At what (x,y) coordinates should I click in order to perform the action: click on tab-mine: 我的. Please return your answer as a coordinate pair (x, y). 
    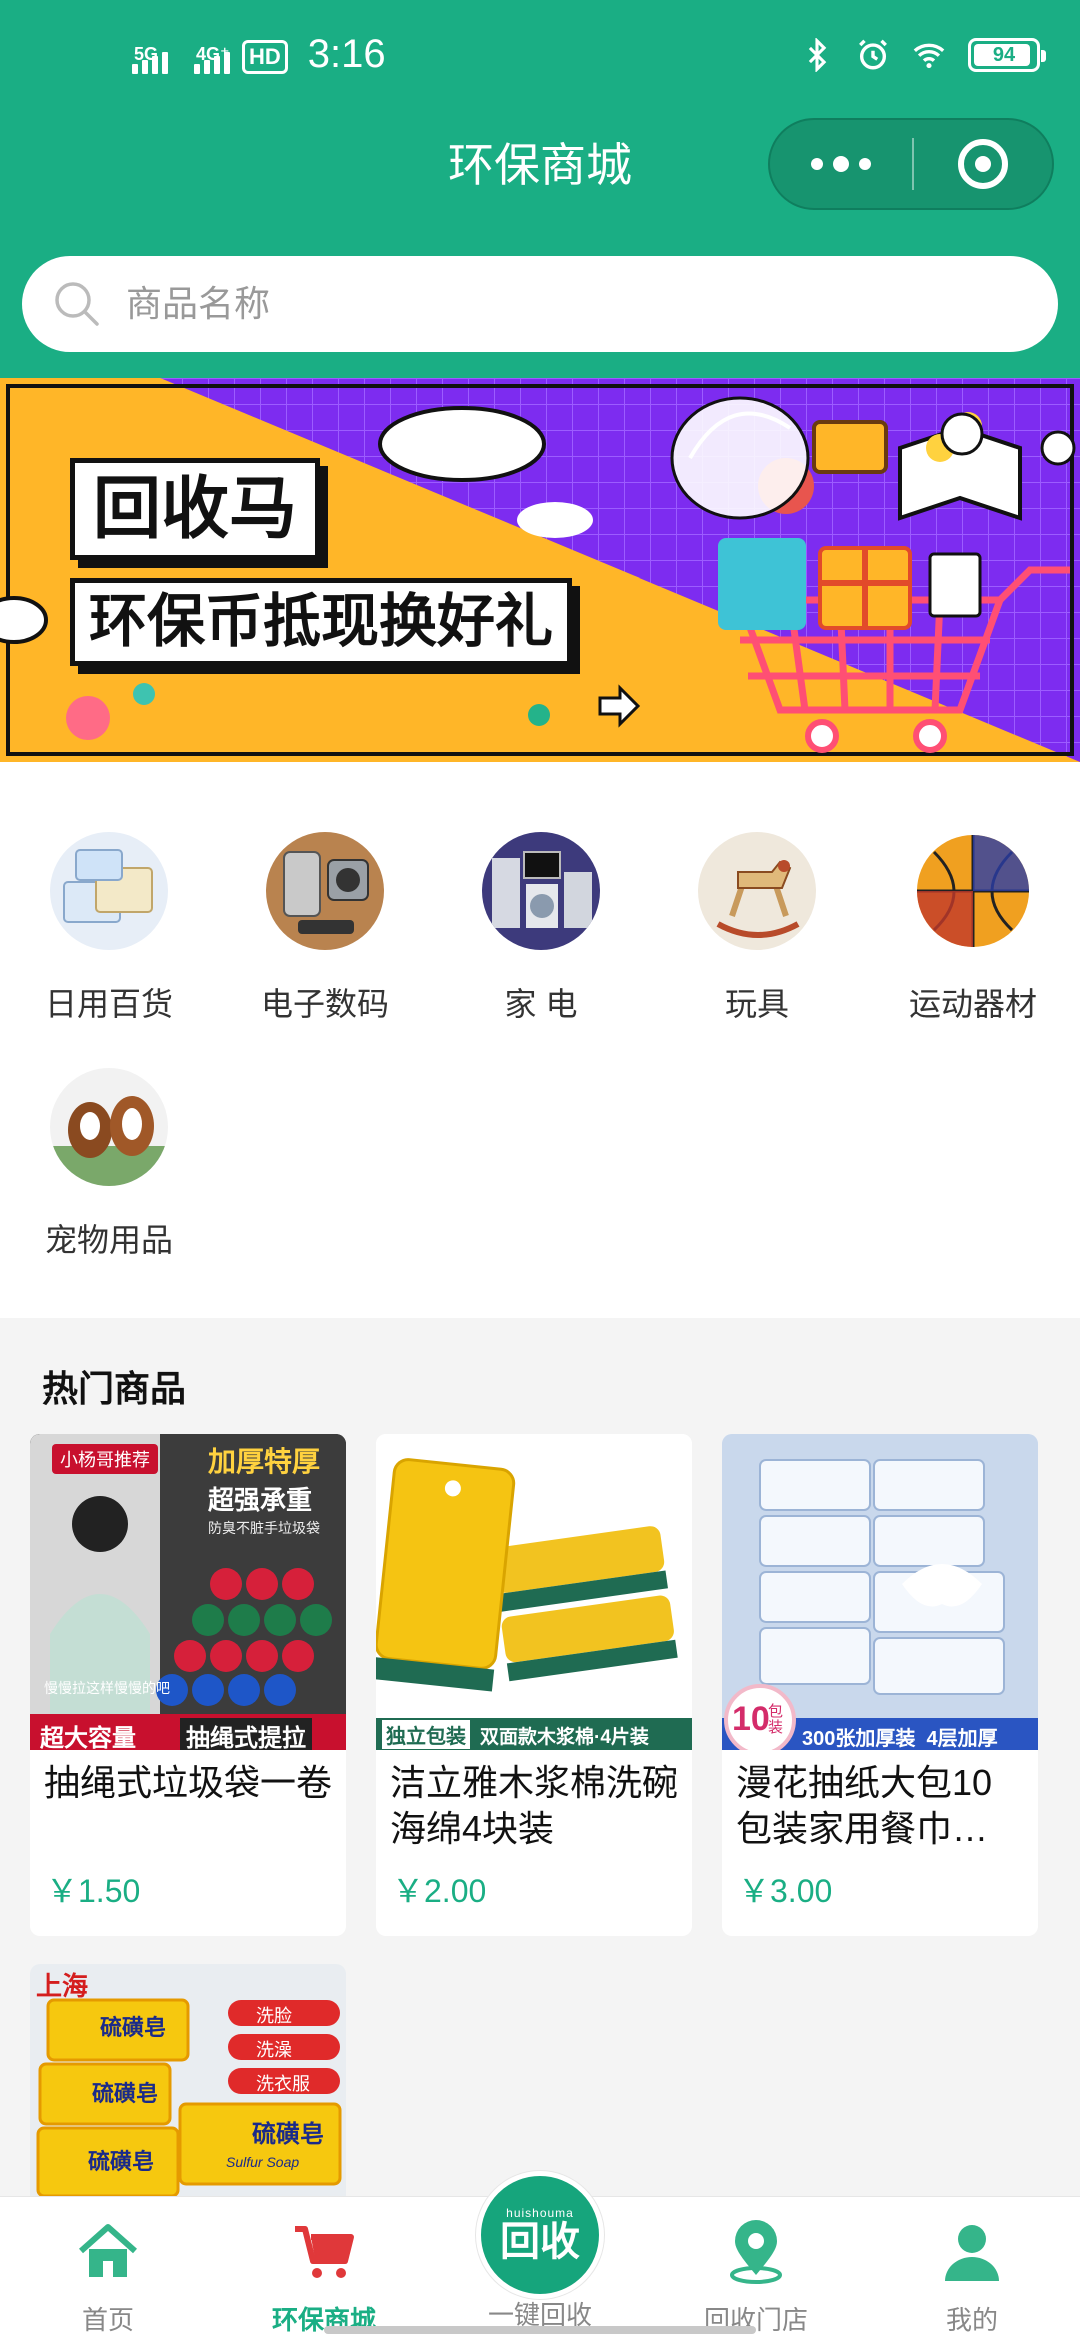
    Looking at the image, I should click on (972, 2268).